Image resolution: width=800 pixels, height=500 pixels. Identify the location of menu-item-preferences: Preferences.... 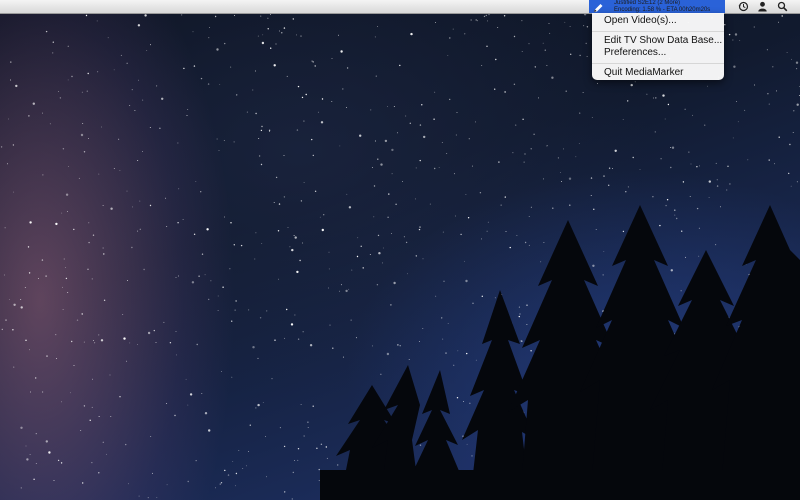
(658, 53).